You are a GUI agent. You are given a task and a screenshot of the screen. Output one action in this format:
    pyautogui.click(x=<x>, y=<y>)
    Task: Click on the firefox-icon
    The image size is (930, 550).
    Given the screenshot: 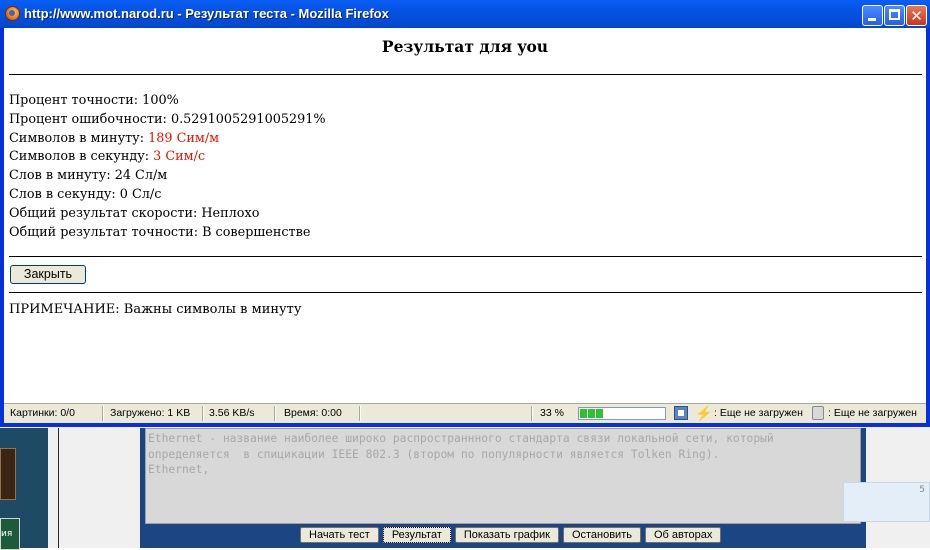 What is the action you would take?
    pyautogui.click(x=12, y=13)
    